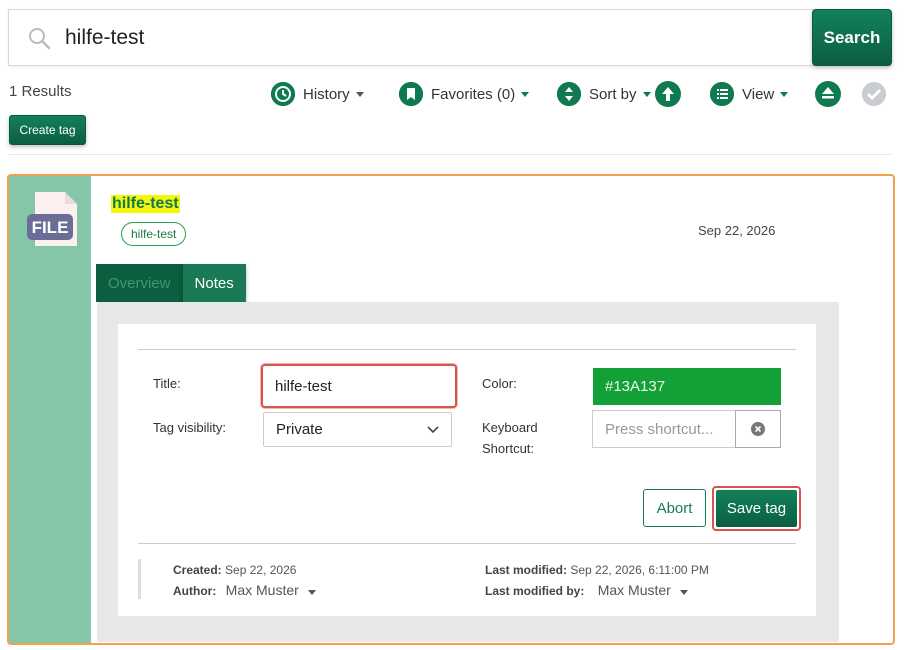  I want to click on modified-info: Last modified: Sep 22, 2026, 6:11:00 PM, so click(597, 570).